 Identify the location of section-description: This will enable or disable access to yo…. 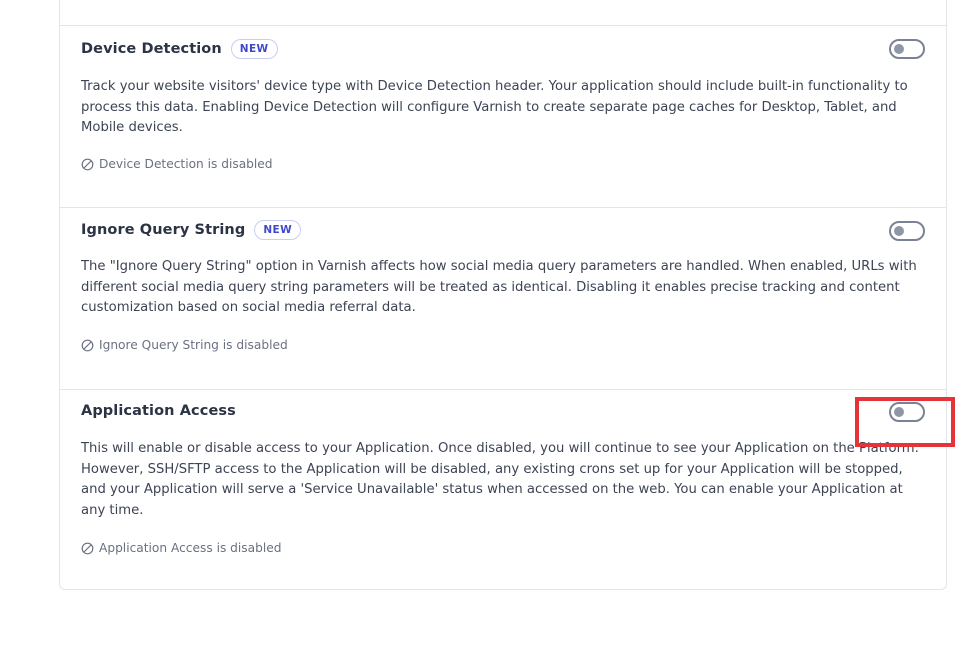
(500, 479).